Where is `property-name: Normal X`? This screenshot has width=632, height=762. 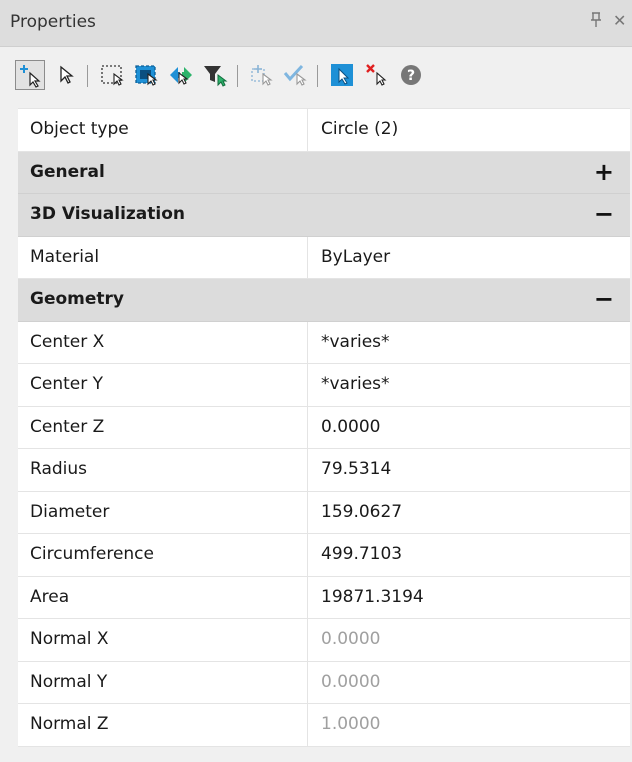
property-name: Normal X is located at coordinates (163, 640).